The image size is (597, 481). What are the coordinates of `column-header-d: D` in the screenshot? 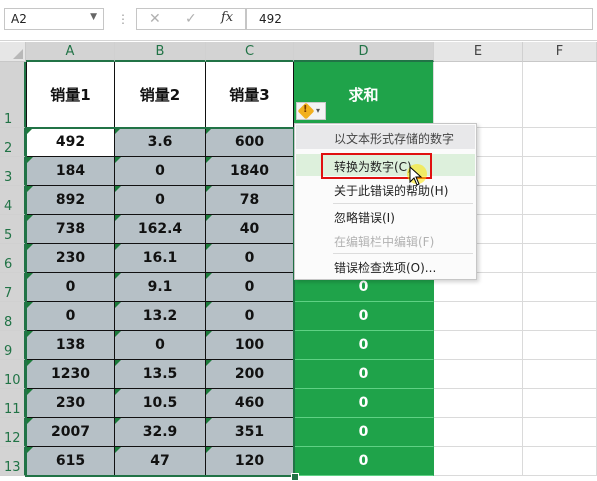 It's located at (364, 52).